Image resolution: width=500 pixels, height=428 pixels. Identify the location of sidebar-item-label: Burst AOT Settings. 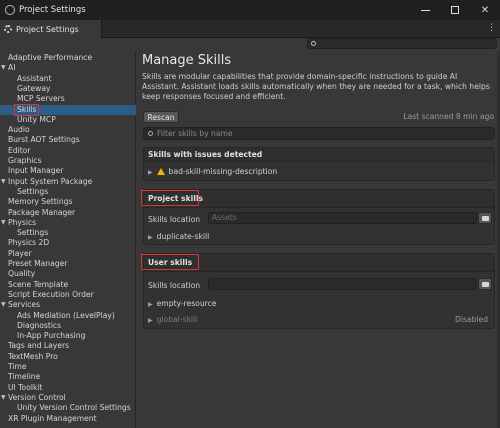
(44, 140).